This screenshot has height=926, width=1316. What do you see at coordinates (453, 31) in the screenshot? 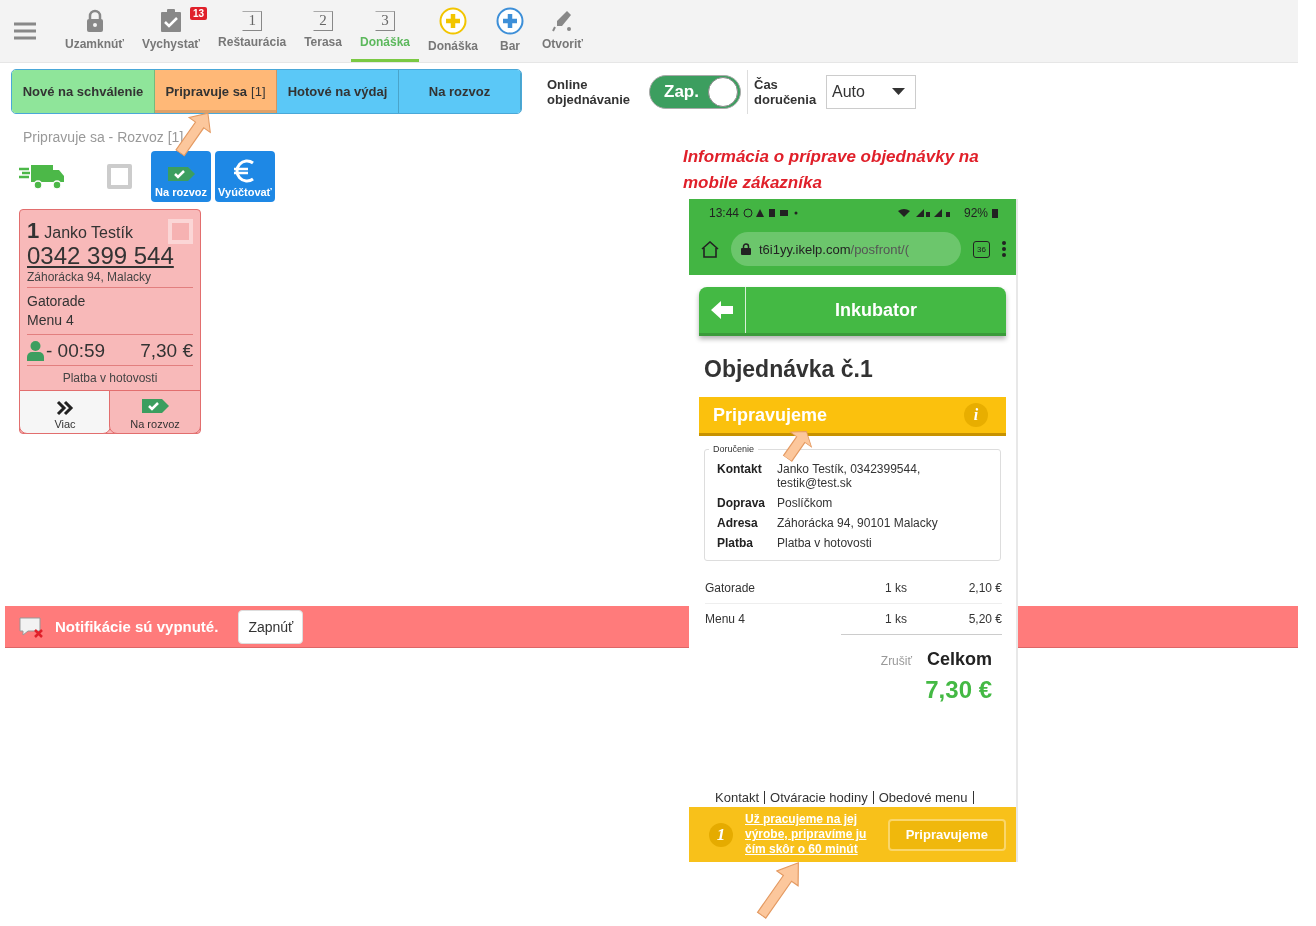
I see `toolbar-button: Donáška` at bounding box center [453, 31].